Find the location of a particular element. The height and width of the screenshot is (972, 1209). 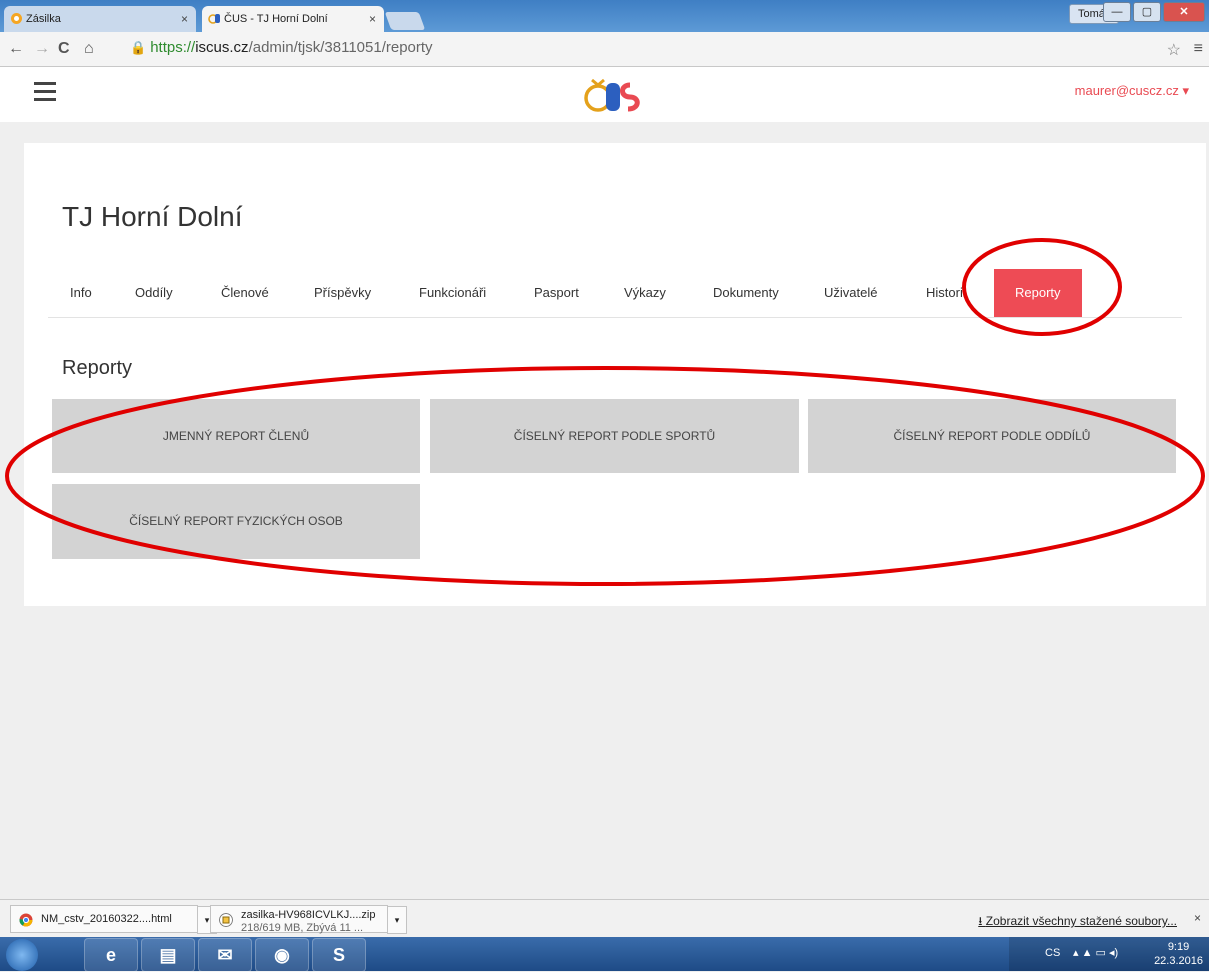

tab-dokumenty: Dokumenty is located at coordinates (746, 293).